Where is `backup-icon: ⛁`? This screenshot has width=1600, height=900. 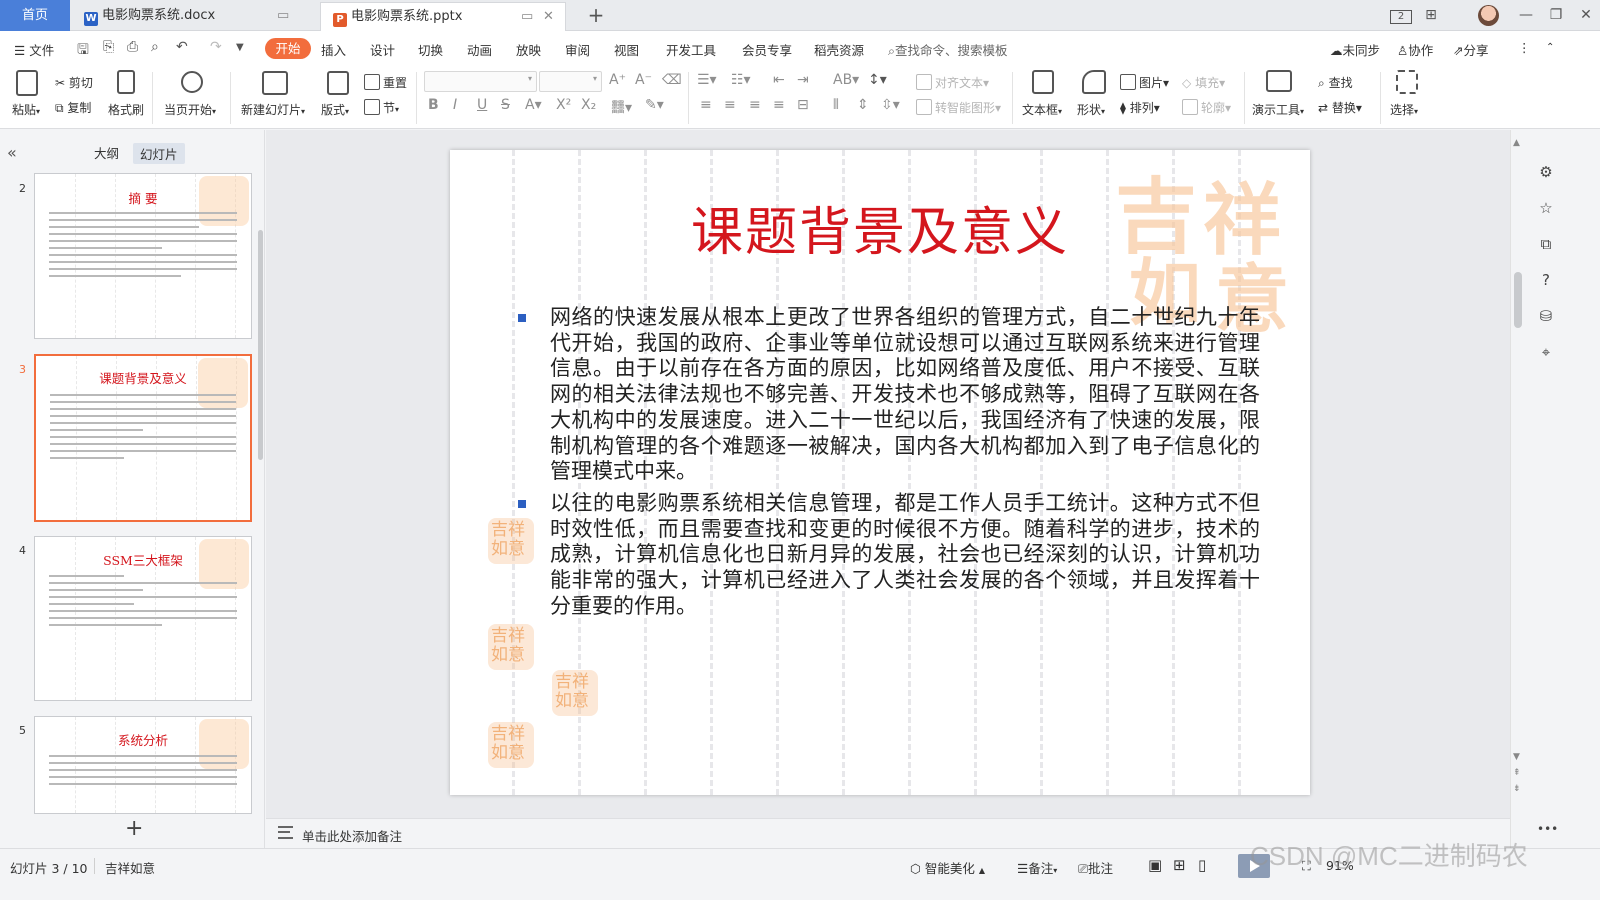
backup-icon: ⛁ is located at coordinates (1546, 316).